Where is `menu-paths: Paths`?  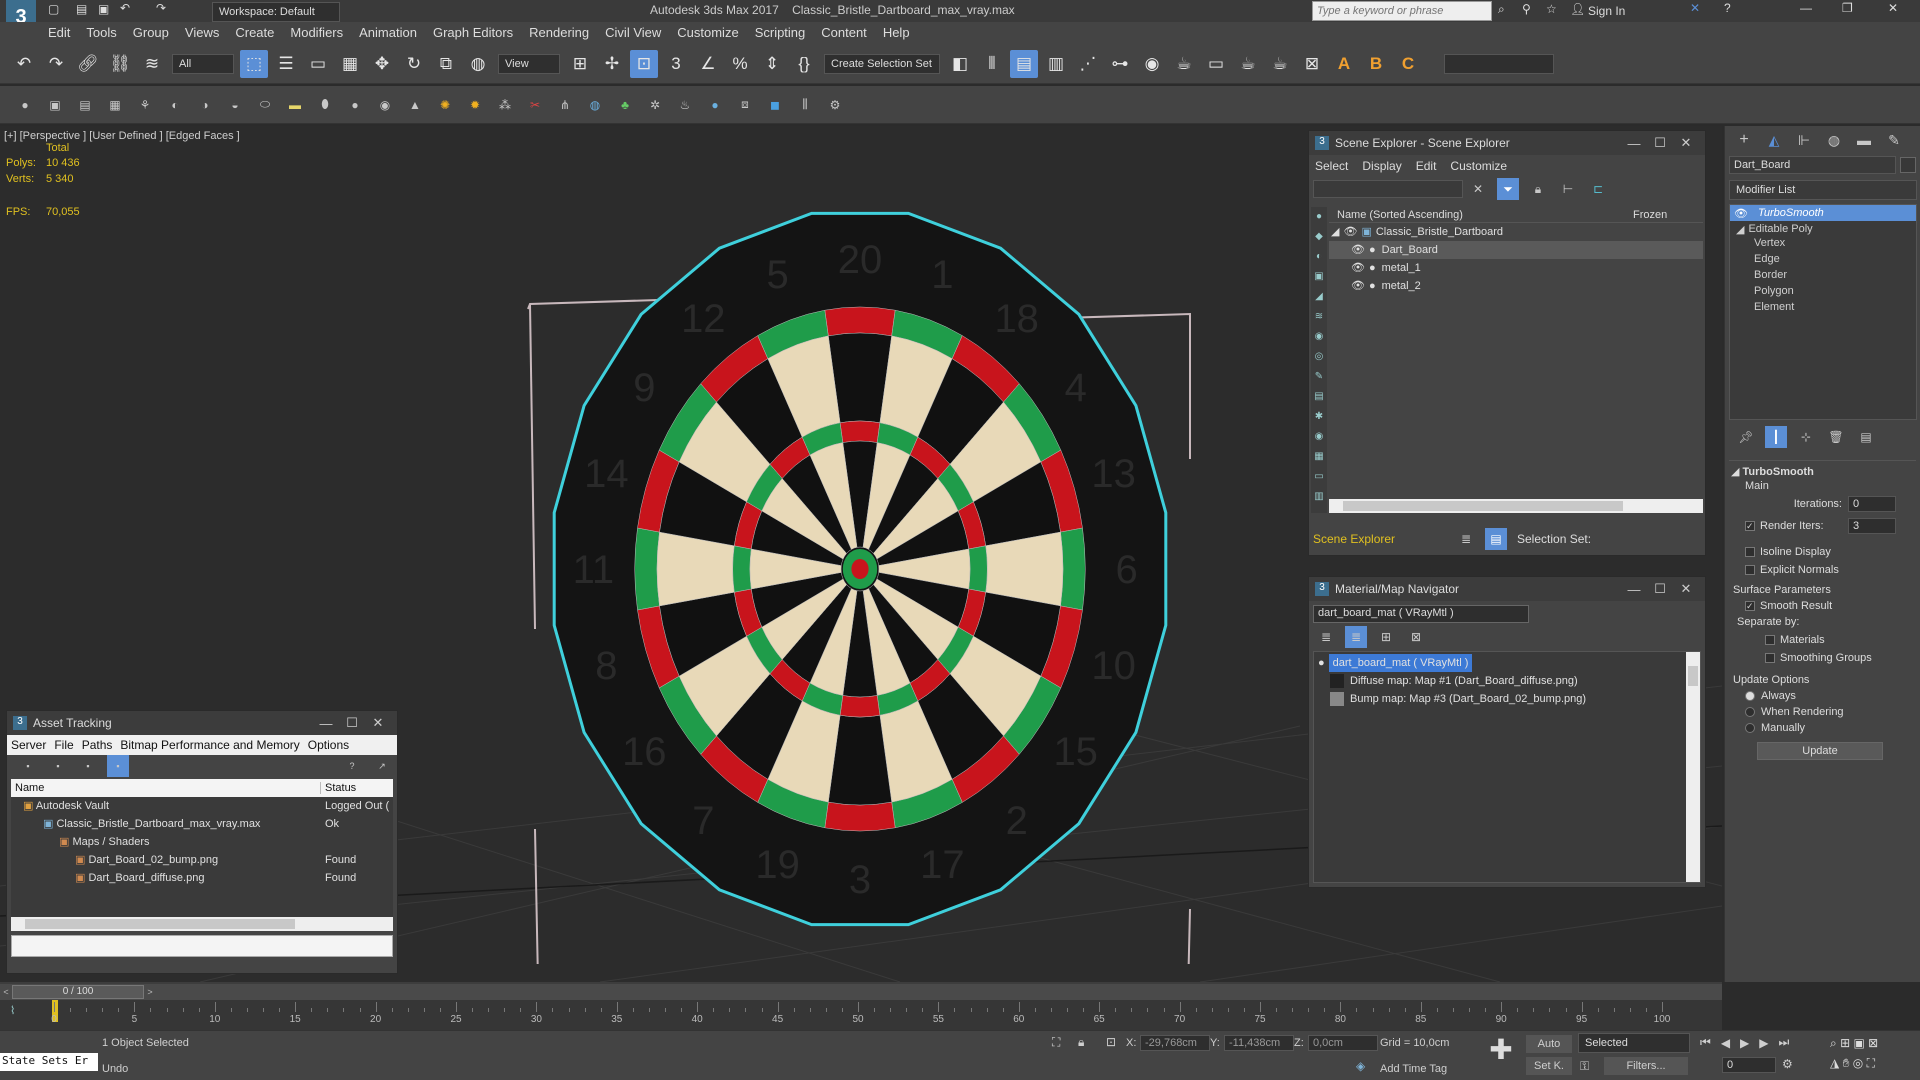
menu-paths: Paths is located at coordinates (97, 745).